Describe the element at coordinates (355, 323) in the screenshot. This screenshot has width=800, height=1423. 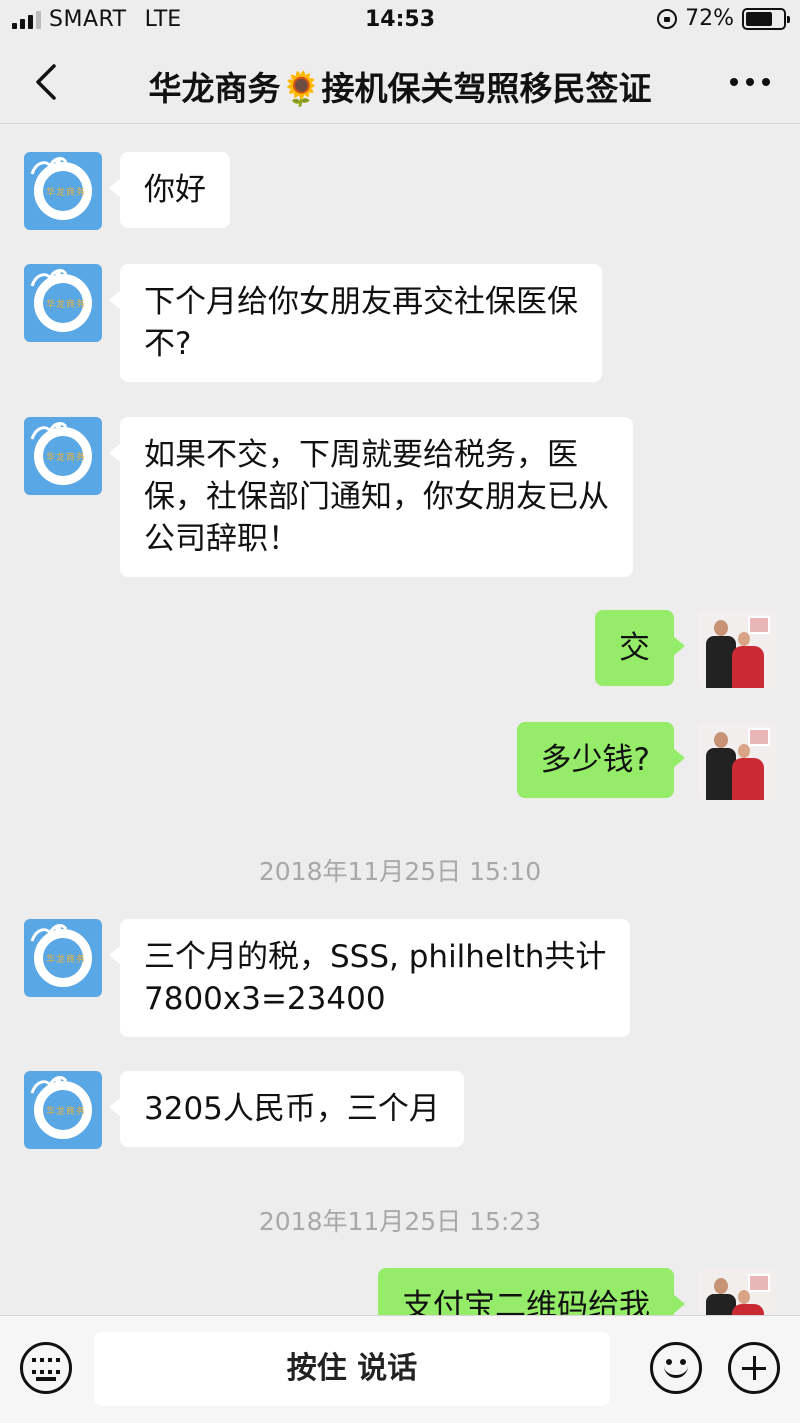
I see `message-bubble: 下个月给你女朋友再交社保医保 不?` at that location.